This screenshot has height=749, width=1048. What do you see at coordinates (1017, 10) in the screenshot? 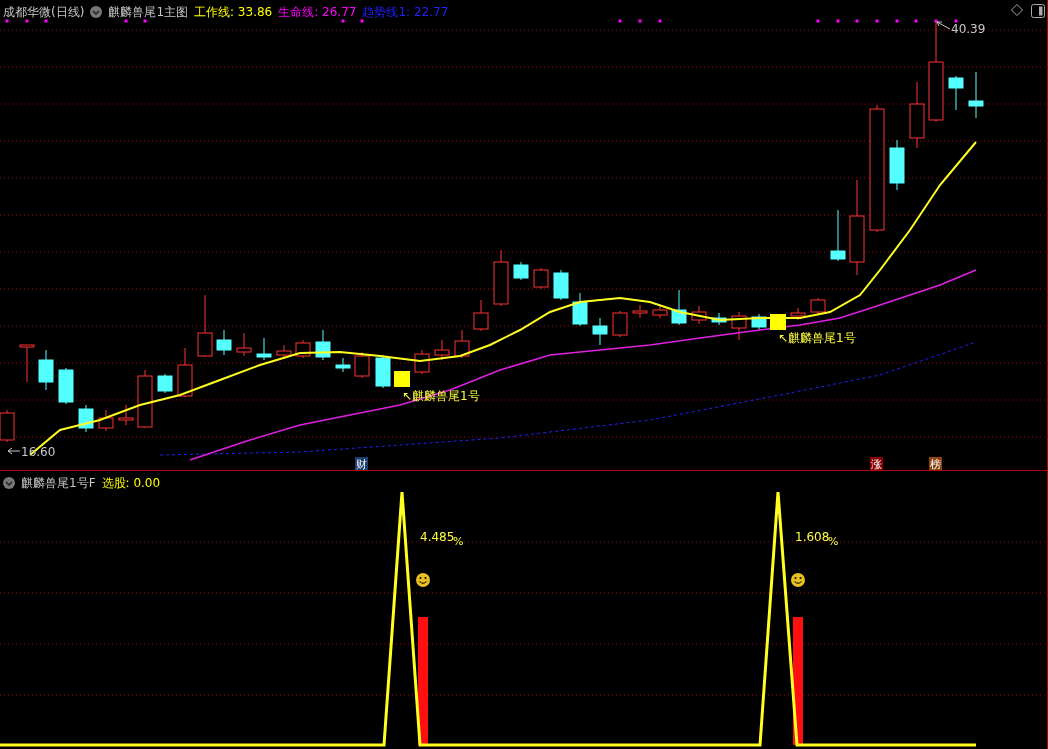
I see `diamond-icon` at bounding box center [1017, 10].